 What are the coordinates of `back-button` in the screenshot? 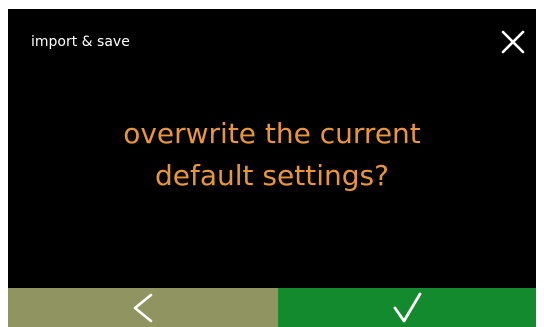 It's located at (143, 307).